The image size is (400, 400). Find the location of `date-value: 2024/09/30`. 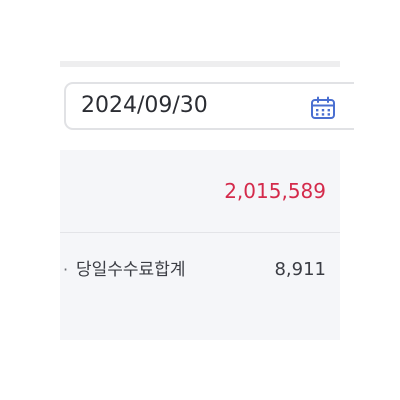

date-value: 2024/09/30 is located at coordinates (144, 105).